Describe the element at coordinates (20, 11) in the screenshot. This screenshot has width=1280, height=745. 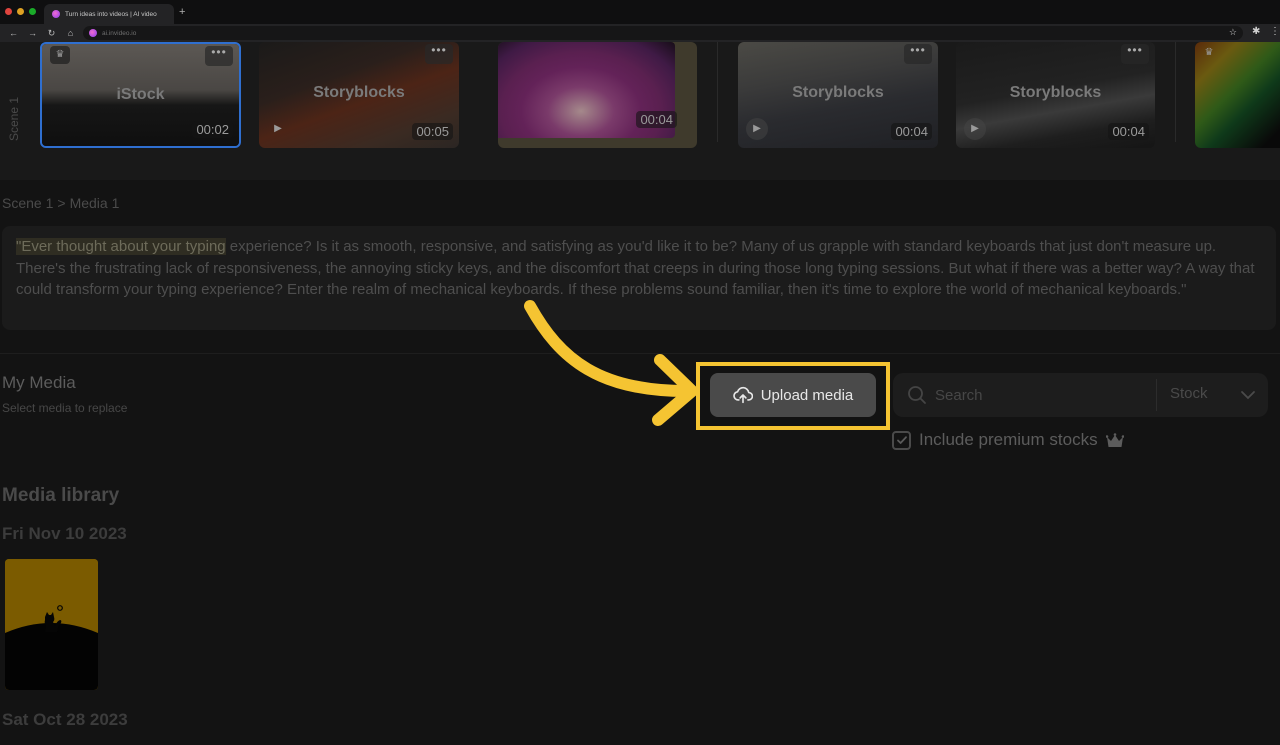
I see `minimize-window-button` at that location.